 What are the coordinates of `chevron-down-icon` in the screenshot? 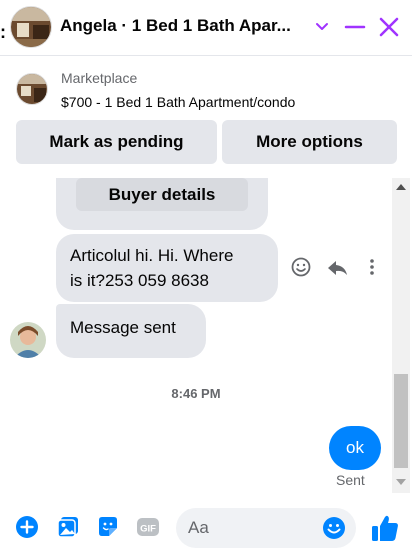 It's located at (322, 26).